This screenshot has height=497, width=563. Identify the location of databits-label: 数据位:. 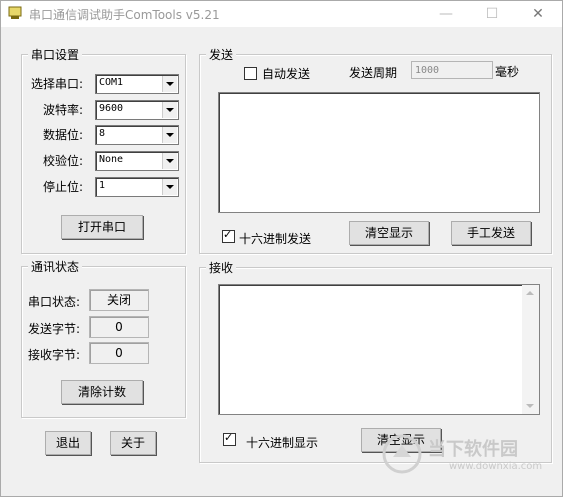
(63, 135).